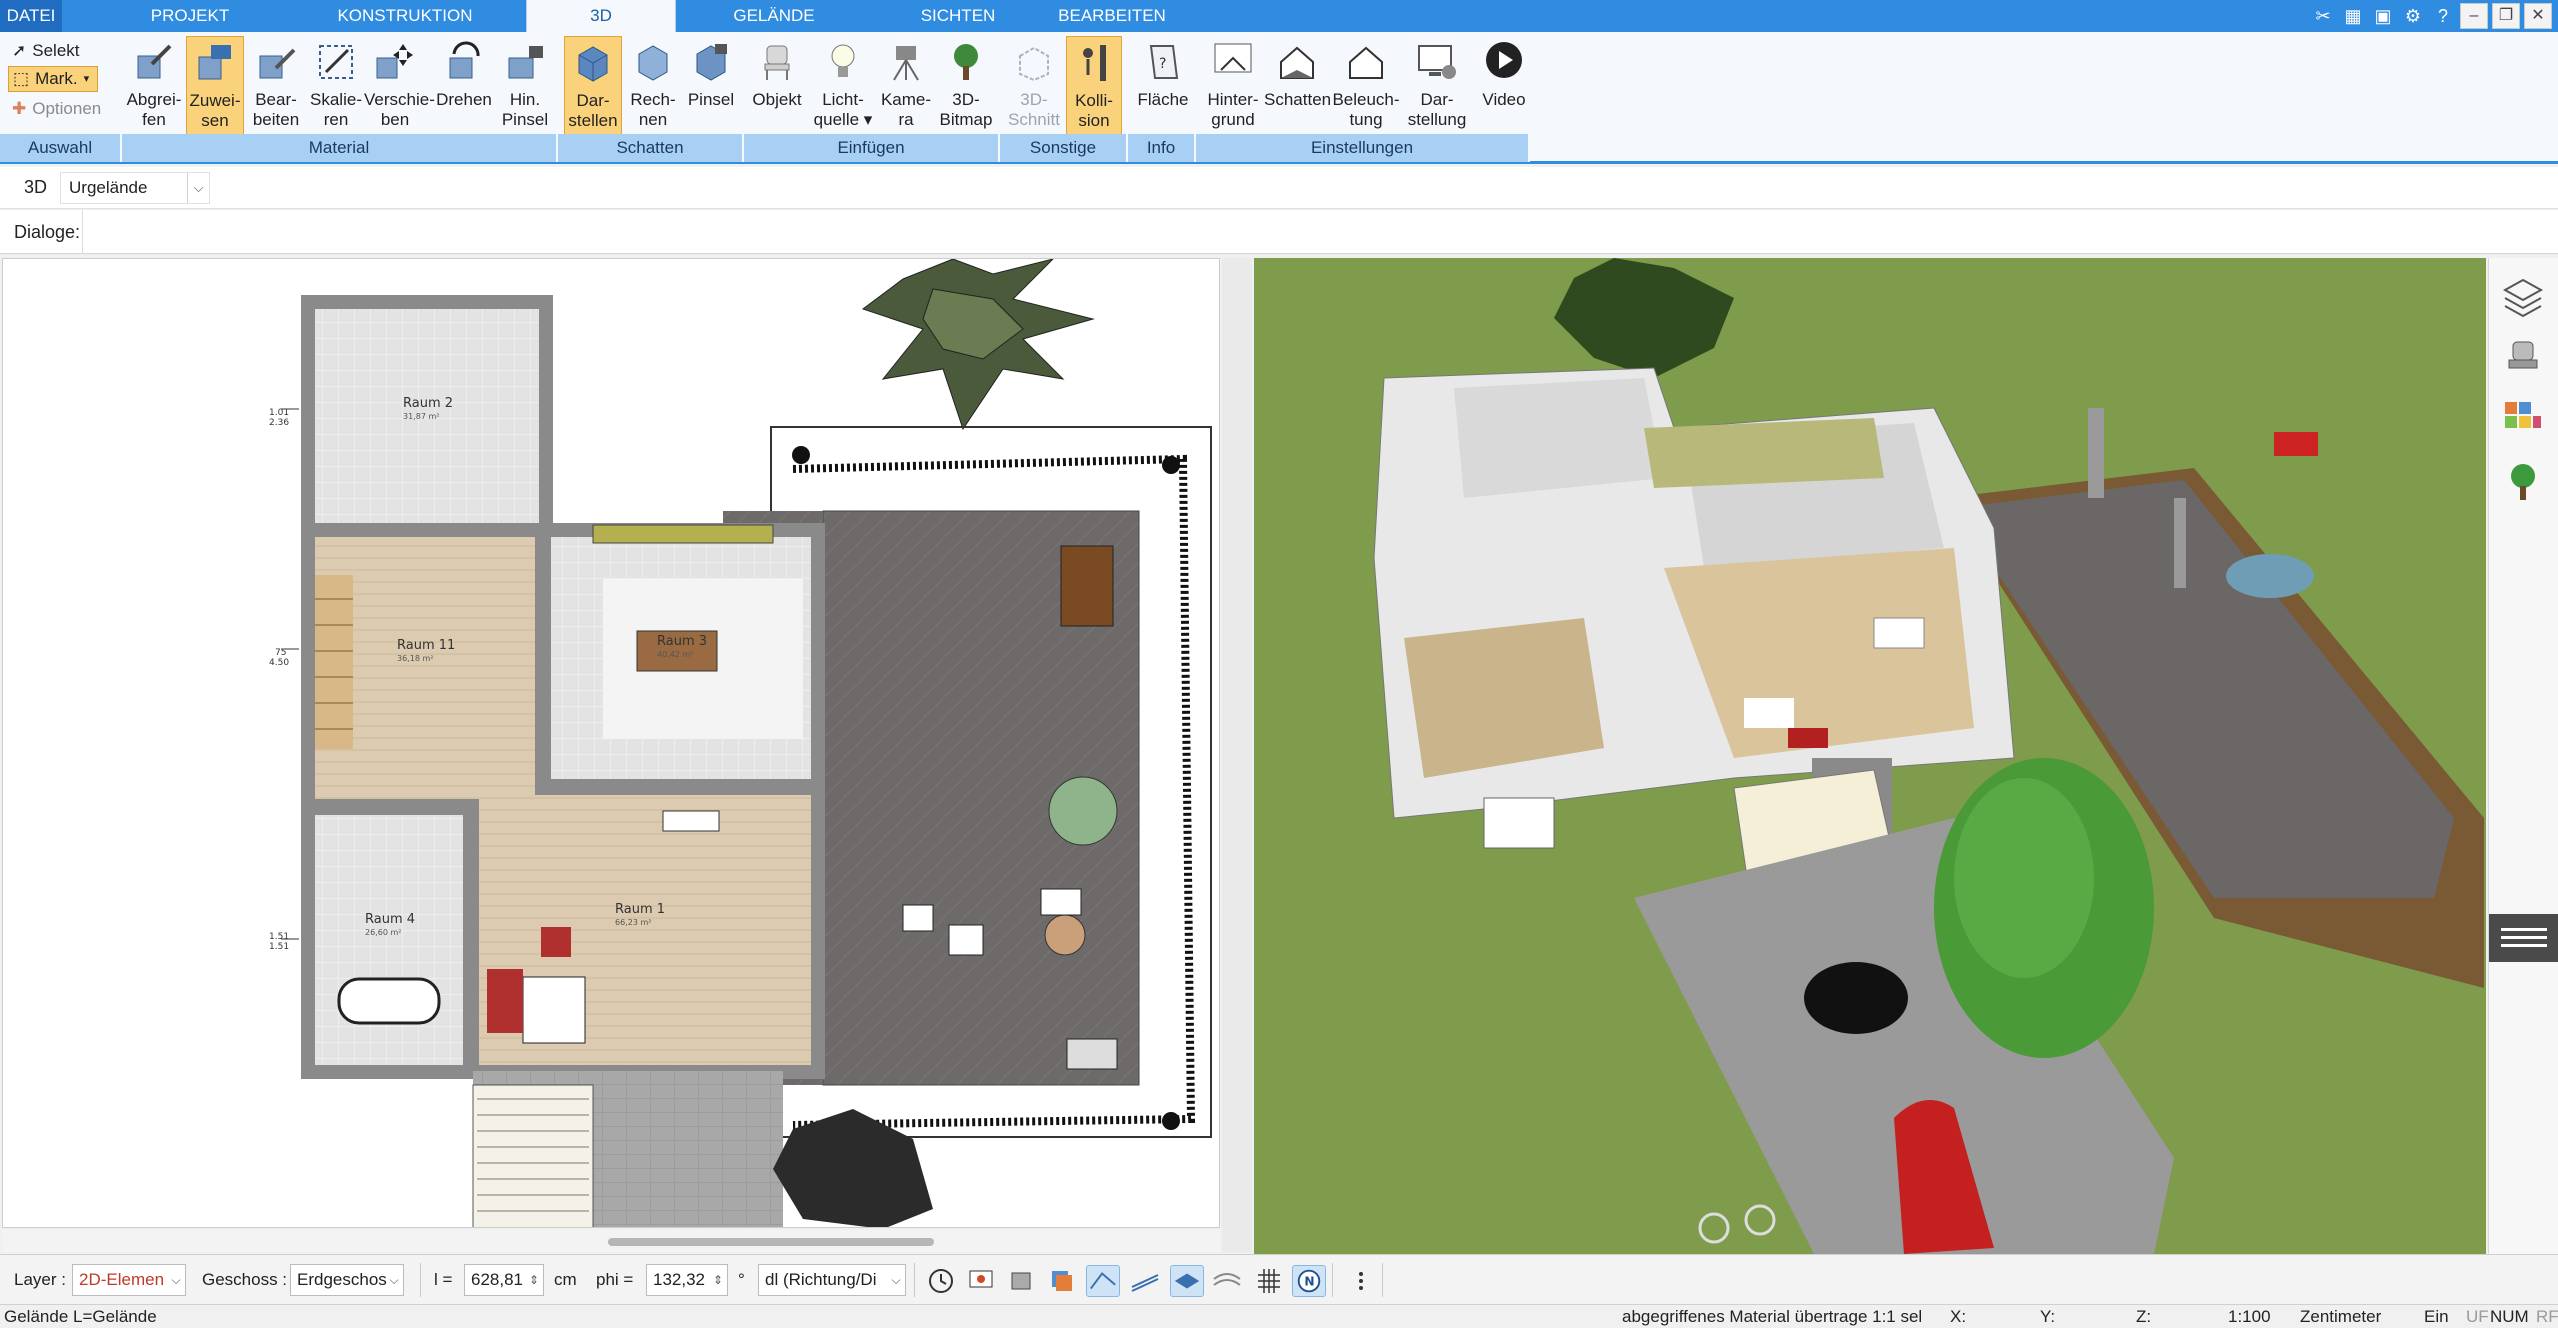  I want to click on right-toolbar, so click(2523, 756).